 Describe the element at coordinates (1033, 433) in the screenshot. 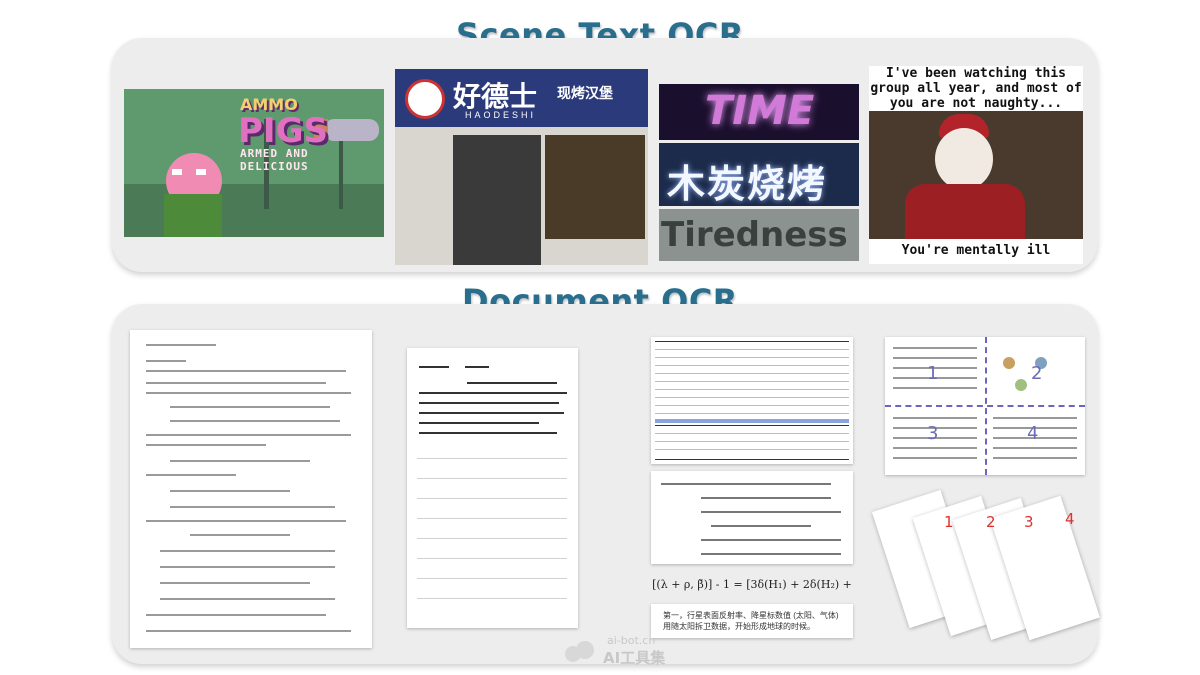

I see `layout-region-4: 4` at that location.